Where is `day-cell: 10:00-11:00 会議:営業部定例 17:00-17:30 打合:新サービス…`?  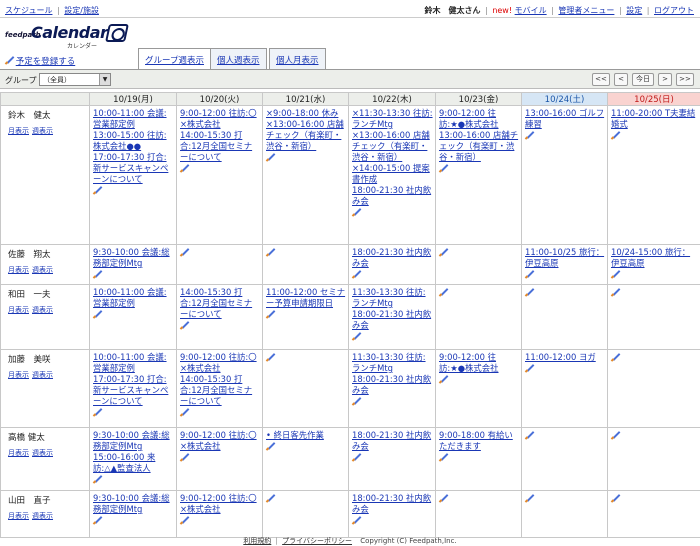
day-cell: 10:00-11:00 会議:営業部定例 17:00-17:30 打合:新サービス… is located at coordinates (133, 388).